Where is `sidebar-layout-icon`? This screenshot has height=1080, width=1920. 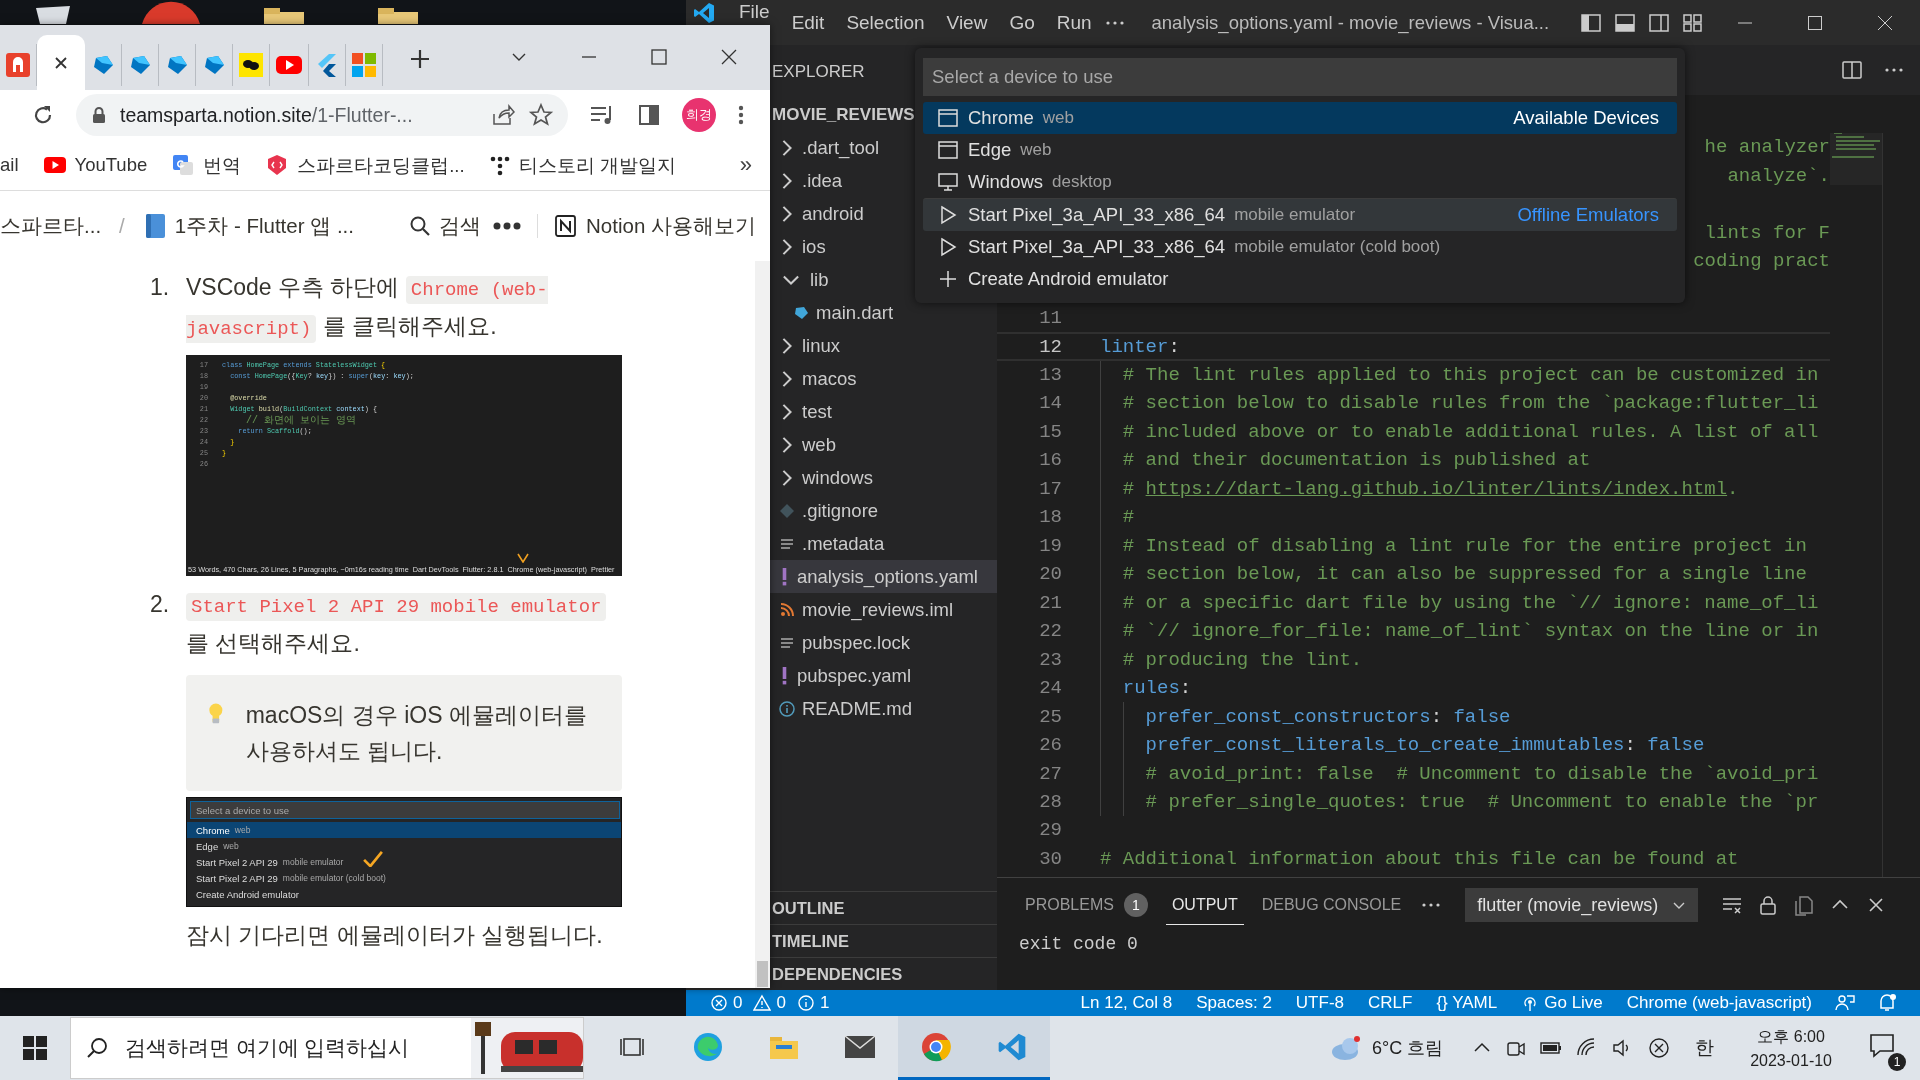 sidebar-layout-icon is located at coordinates (1591, 22).